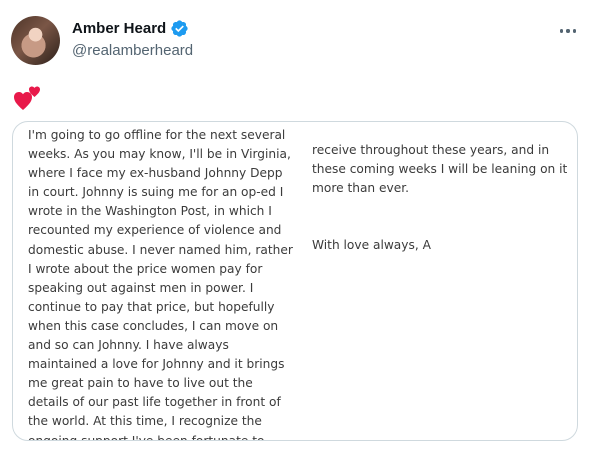 The height and width of the screenshot is (454, 589). What do you see at coordinates (119, 28) in the screenshot?
I see `author-display-name: Amber Heard` at bounding box center [119, 28].